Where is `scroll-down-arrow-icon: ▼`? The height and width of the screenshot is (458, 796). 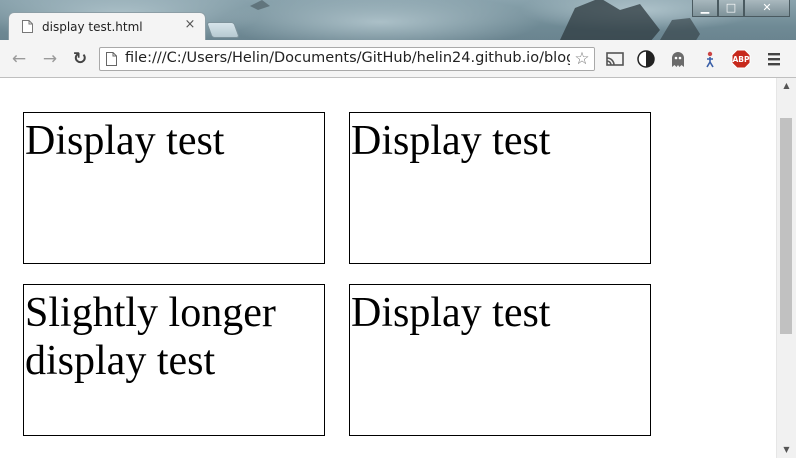 scroll-down-arrow-icon: ▼ is located at coordinates (786, 450).